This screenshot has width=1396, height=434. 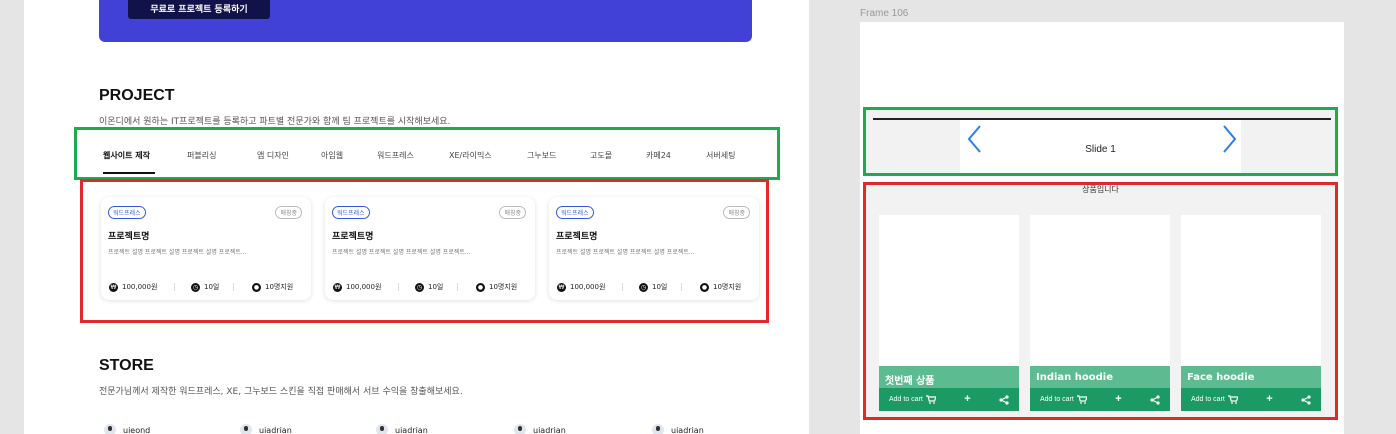 What do you see at coordinates (541, 155) in the screenshot?
I see `tab-gnuboard: 그누보드` at bounding box center [541, 155].